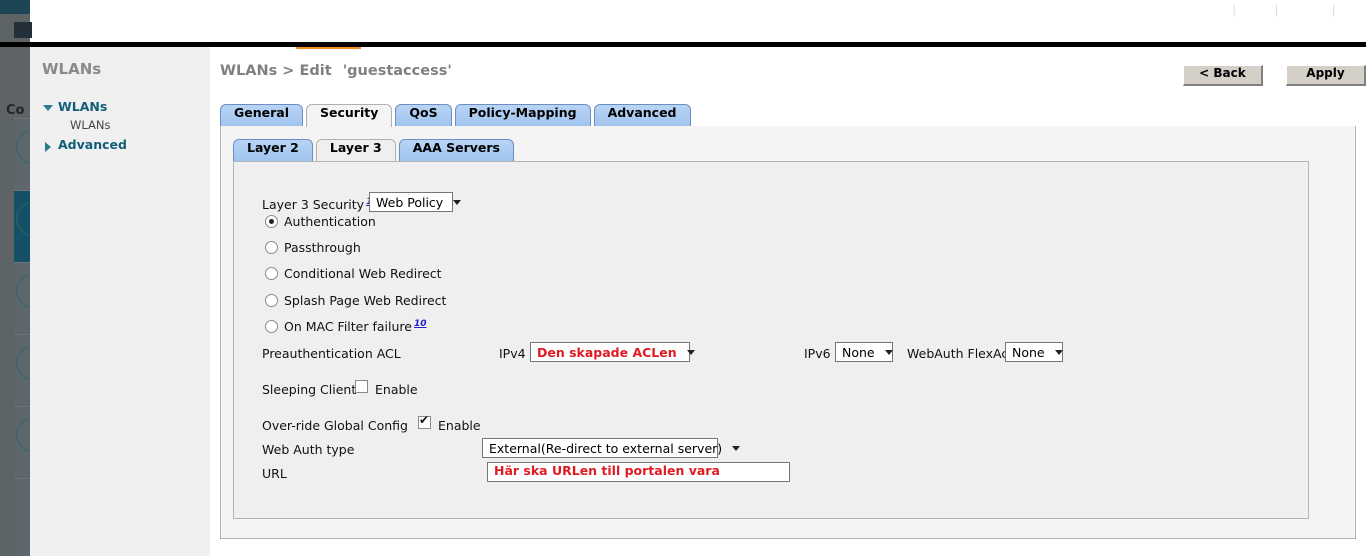 This screenshot has height=556, width=1366. I want to click on sidebar-tree: WLANs WLANs Advanced, so click(124, 127).